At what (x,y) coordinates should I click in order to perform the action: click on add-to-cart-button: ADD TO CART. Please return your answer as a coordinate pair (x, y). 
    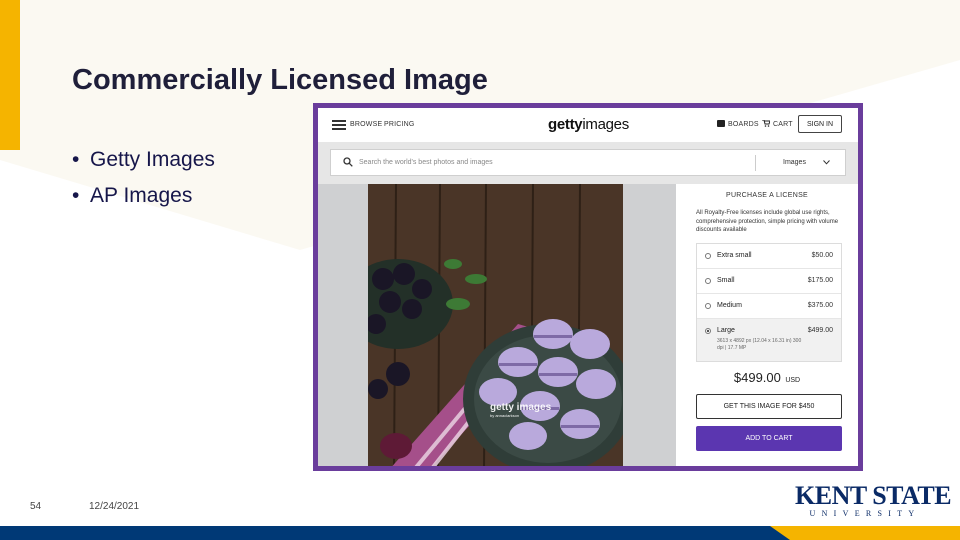
    Looking at the image, I should click on (769, 438).